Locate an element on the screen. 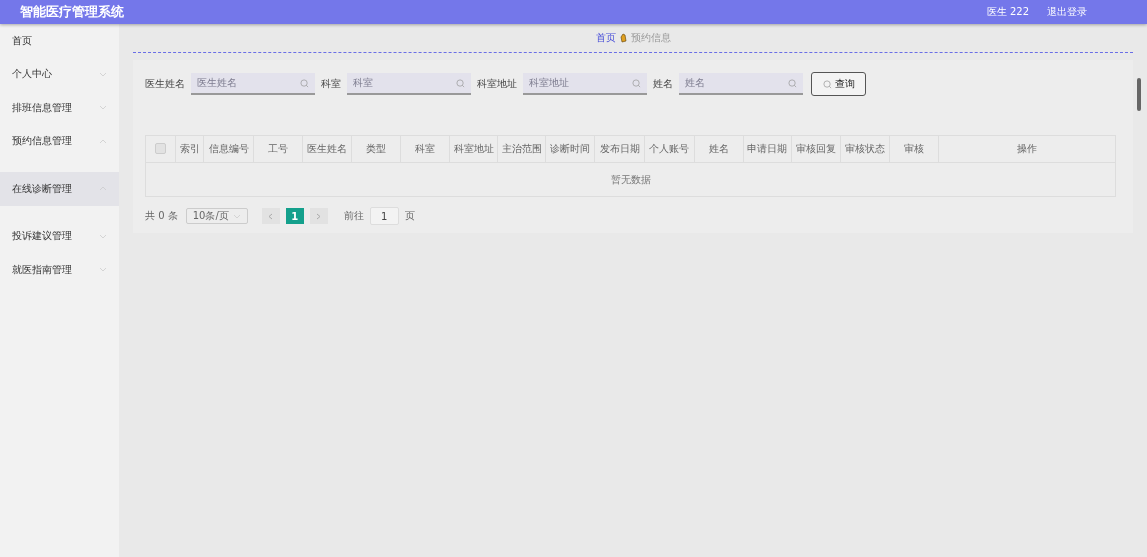 The width and height of the screenshot is (1147, 557). column-header: 诊断时间 is located at coordinates (570, 149).